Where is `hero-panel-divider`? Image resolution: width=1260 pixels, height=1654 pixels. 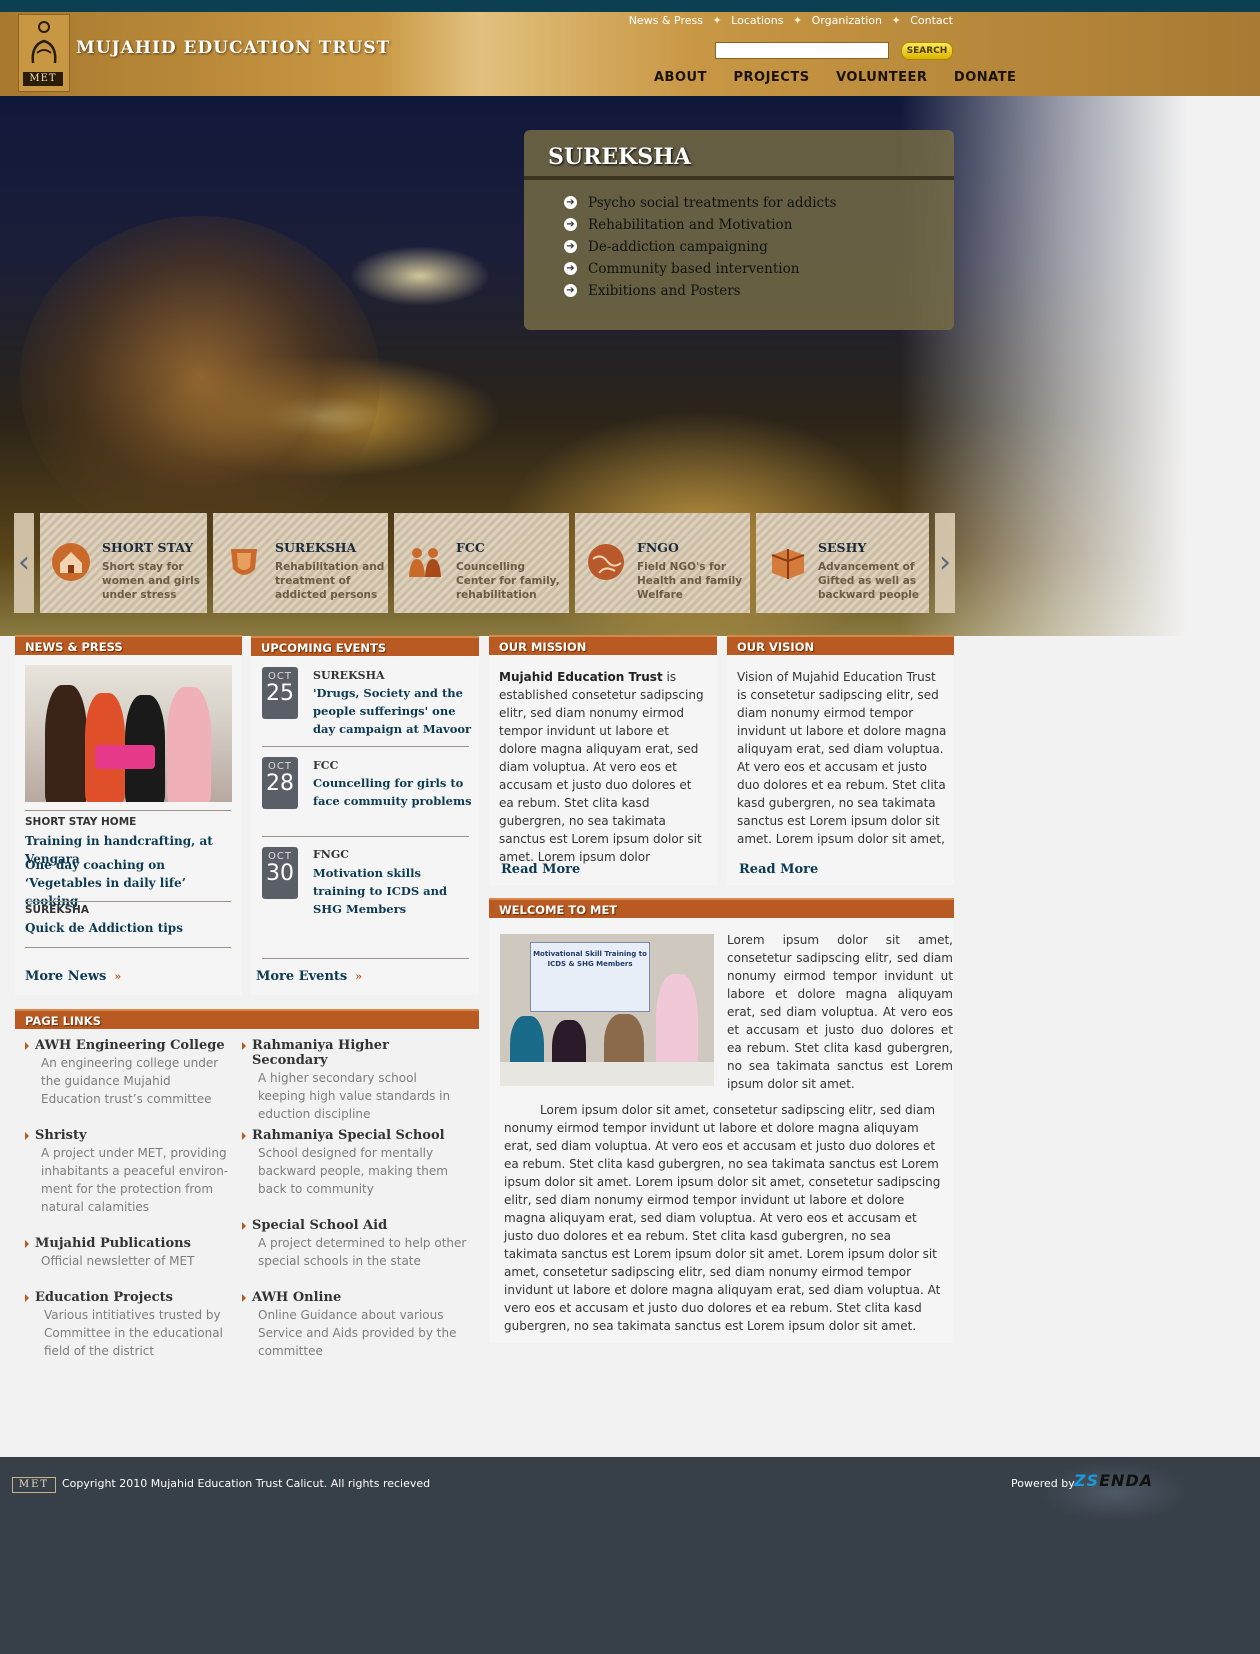
hero-panel-divider is located at coordinates (739, 178).